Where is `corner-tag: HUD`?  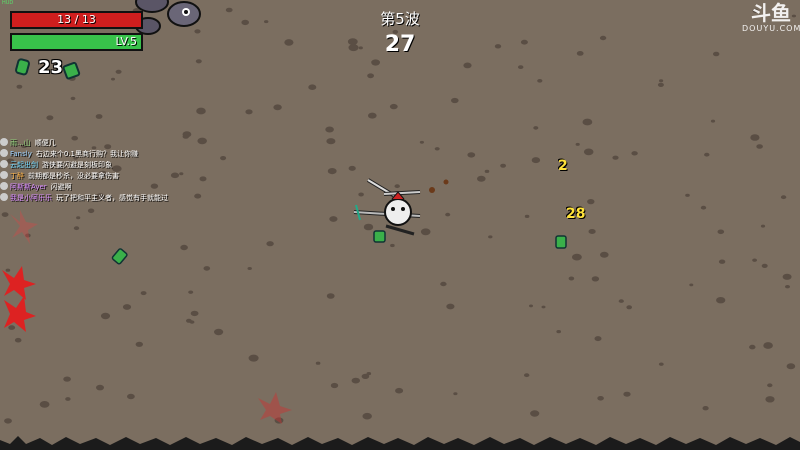
corner-tag: HUD is located at coordinates (8, 3).